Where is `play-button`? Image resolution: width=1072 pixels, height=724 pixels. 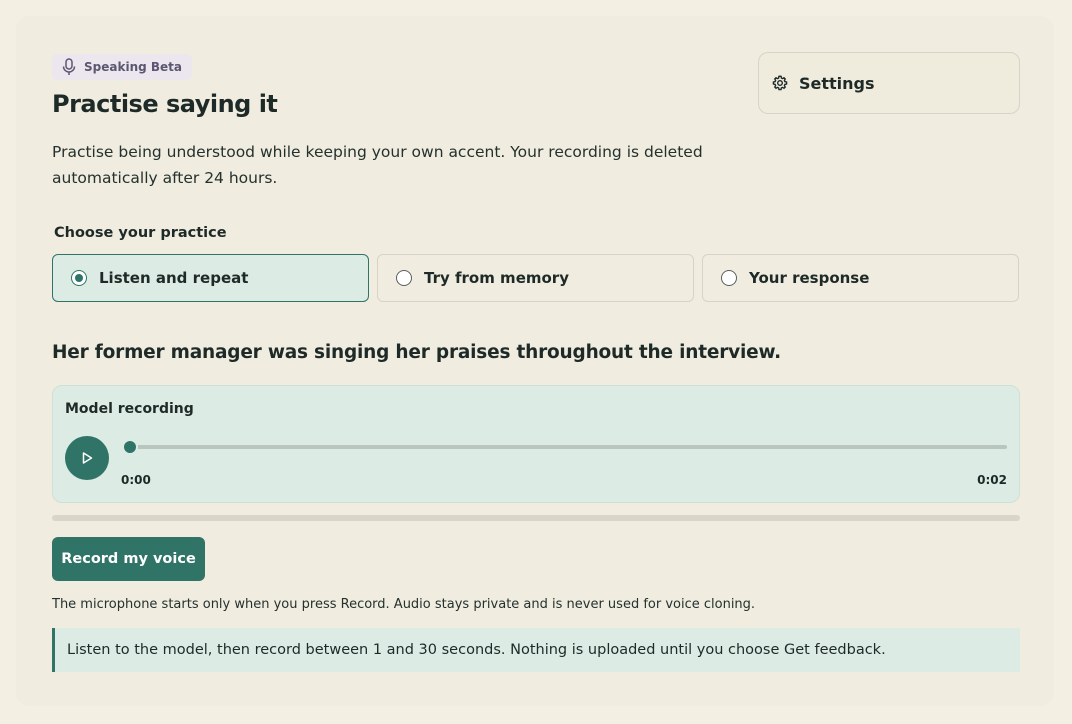 play-button is located at coordinates (87, 458).